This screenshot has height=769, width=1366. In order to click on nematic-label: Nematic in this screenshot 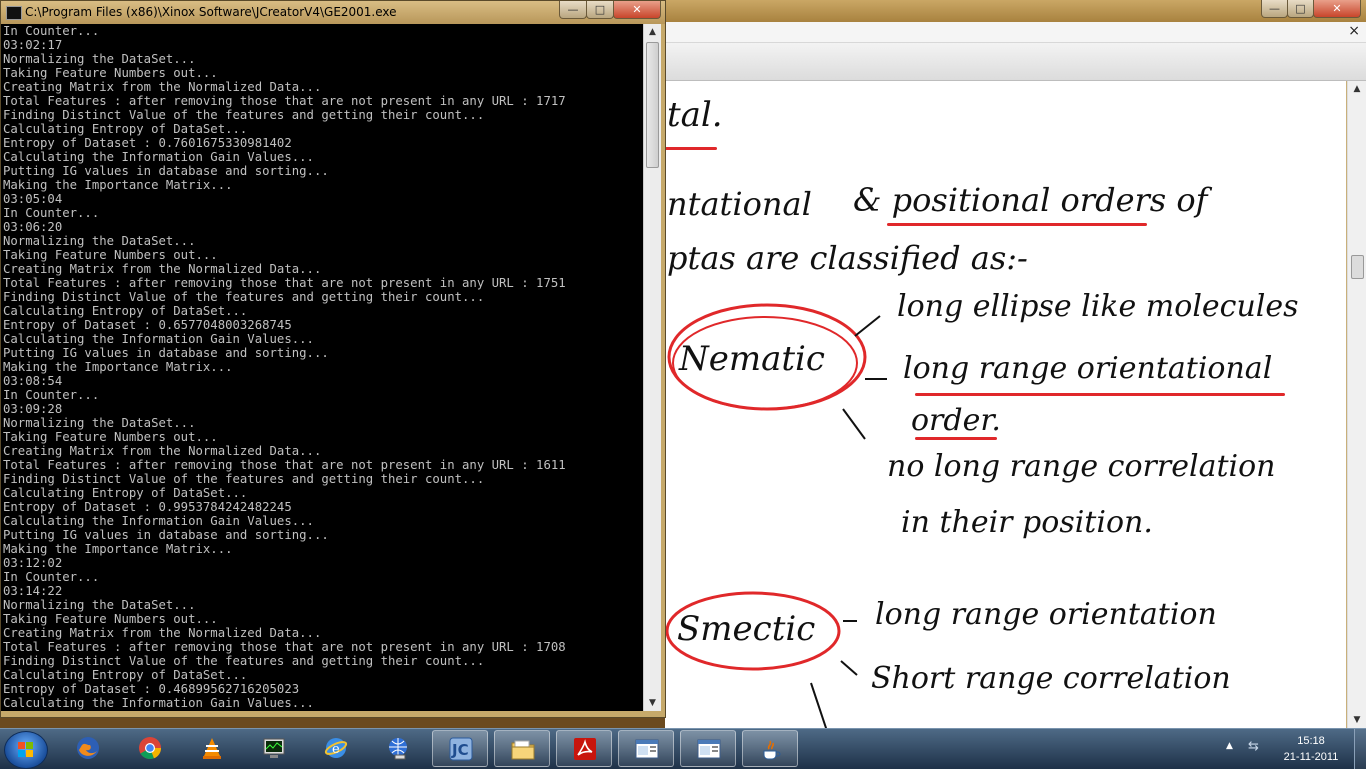, I will do `click(752, 359)`.